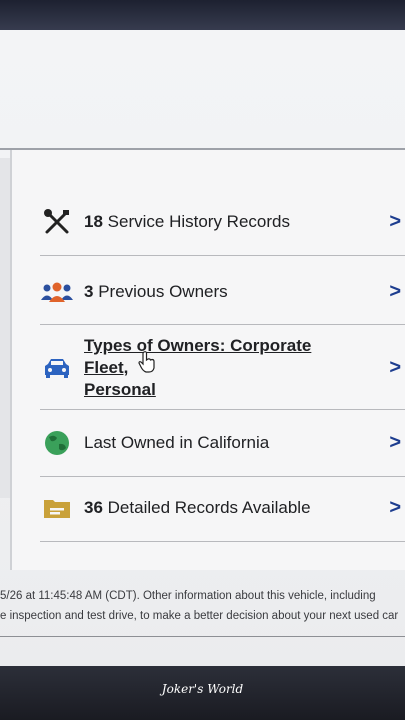 The height and width of the screenshot is (720, 405). What do you see at coordinates (202, 689) in the screenshot?
I see `watermark-text: Joker's World` at bounding box center [202, 689].